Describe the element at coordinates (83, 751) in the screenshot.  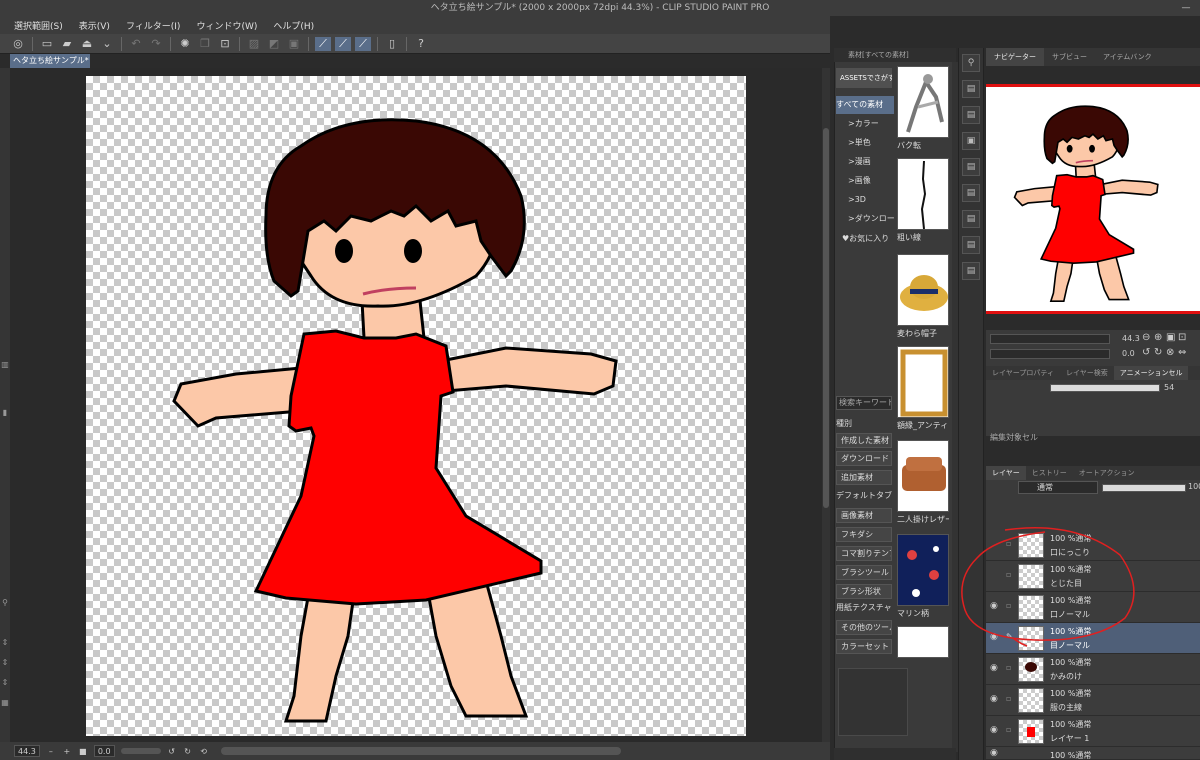
I see `fit-icon: ■` at that location.